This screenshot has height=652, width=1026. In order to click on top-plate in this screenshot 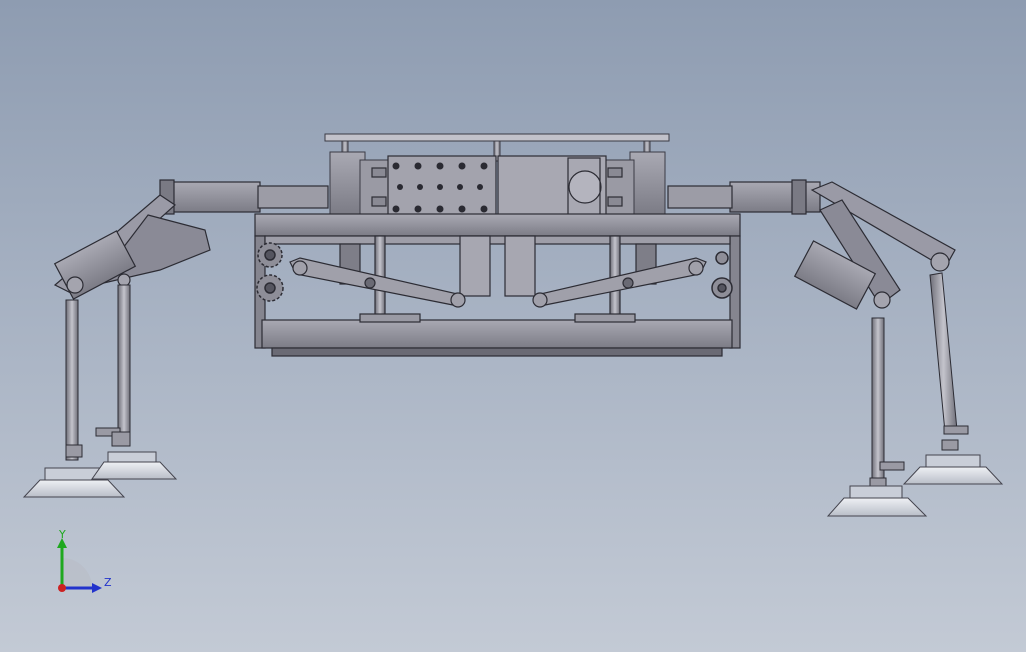, I will do `click(497, 137)`.